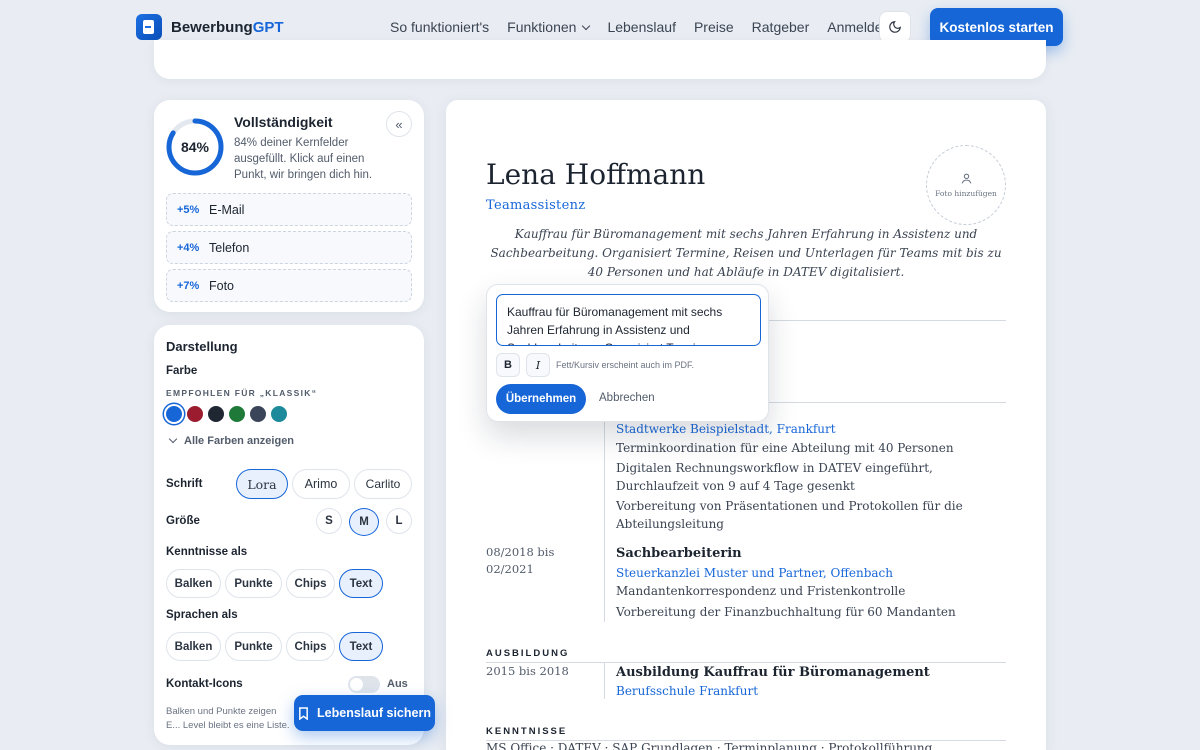 The image size is (1200, 750). What do you see at coordinates (207, 552) in the screenshot?
I see `skills-display-label: Kenntnisse als` at bounding box center [207, 552].